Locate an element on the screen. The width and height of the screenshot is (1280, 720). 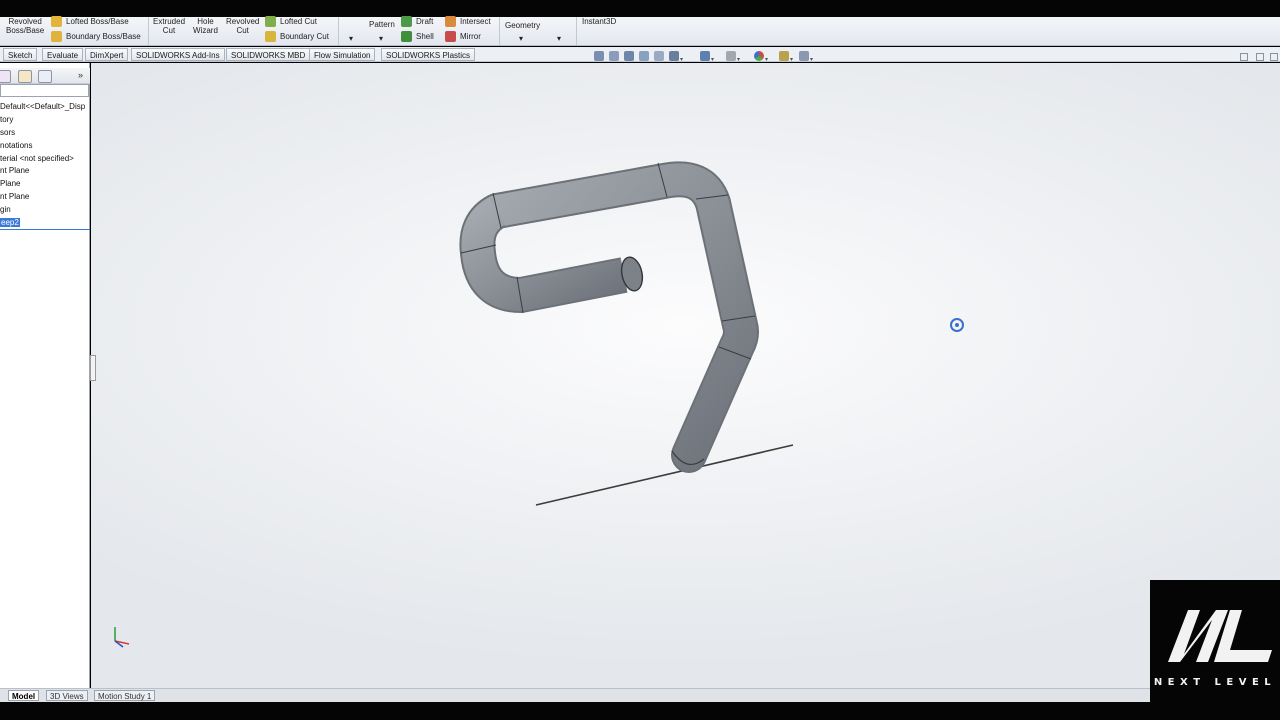
revolved-cut-button: Revolved Cut is located at coordinates (242, 26).